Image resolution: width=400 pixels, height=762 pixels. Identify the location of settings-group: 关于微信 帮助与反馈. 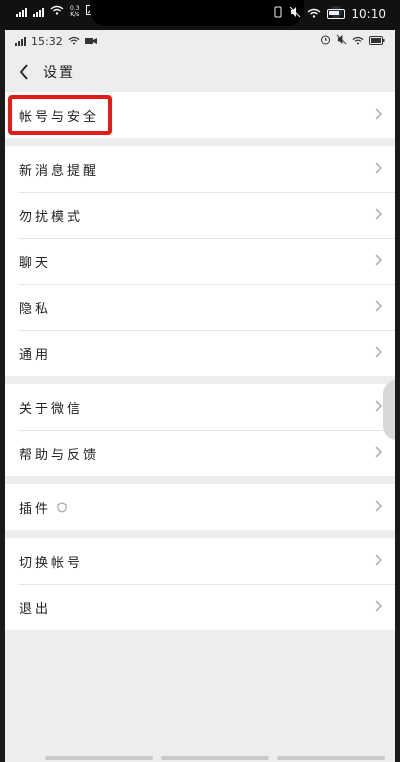
(200, 430).